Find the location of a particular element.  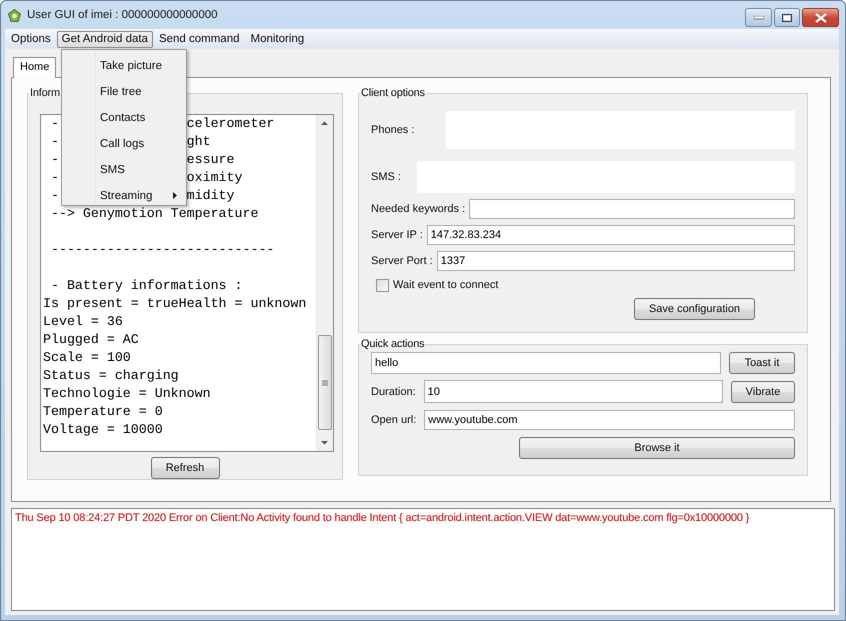

info-line: Status = charging is located at coordinates (111, 376).